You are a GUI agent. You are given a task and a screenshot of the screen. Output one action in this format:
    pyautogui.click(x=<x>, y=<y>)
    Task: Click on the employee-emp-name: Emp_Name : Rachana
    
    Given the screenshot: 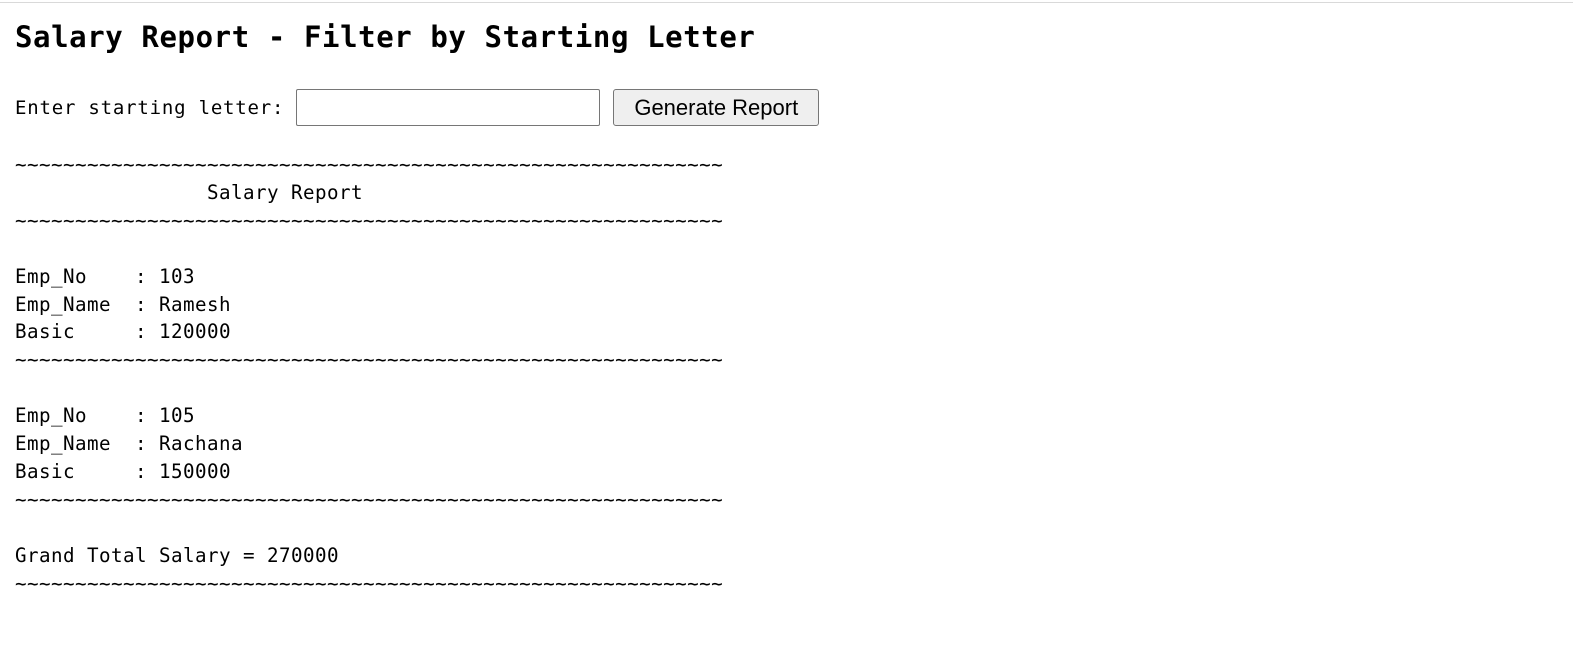 What is the action you would take?
    pyautogui.click(x=129, y=444)
    